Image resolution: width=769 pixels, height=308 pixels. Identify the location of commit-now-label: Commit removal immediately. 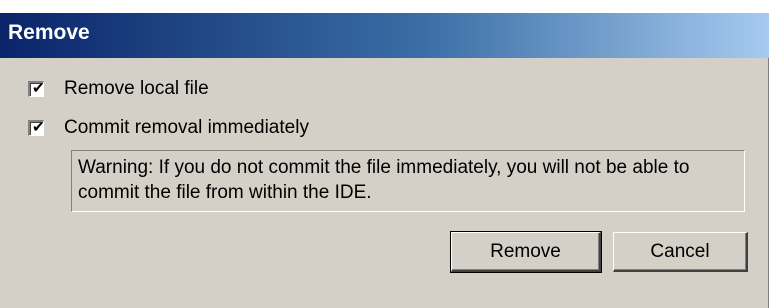
(186, 127).